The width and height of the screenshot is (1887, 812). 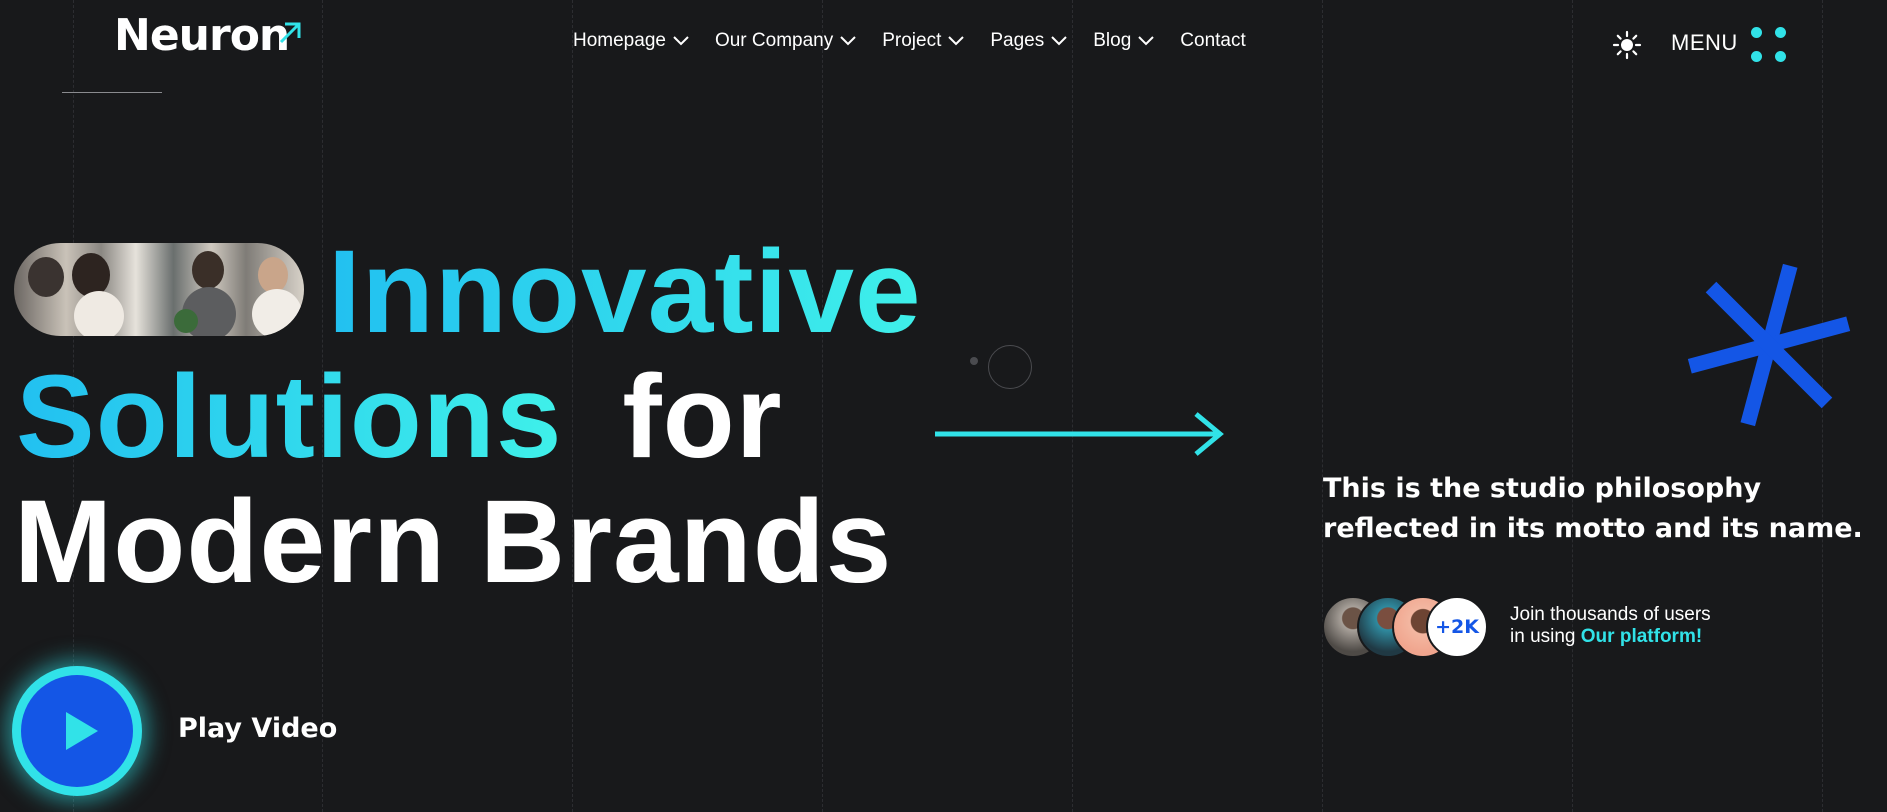 I want to click on nav-item-homepage: Homepage, so click(x=631, y=41).